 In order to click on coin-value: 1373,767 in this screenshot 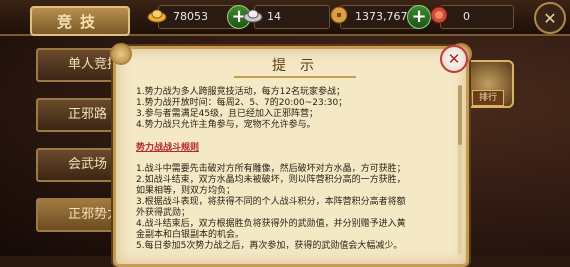, I will do `click(381, 16)`.